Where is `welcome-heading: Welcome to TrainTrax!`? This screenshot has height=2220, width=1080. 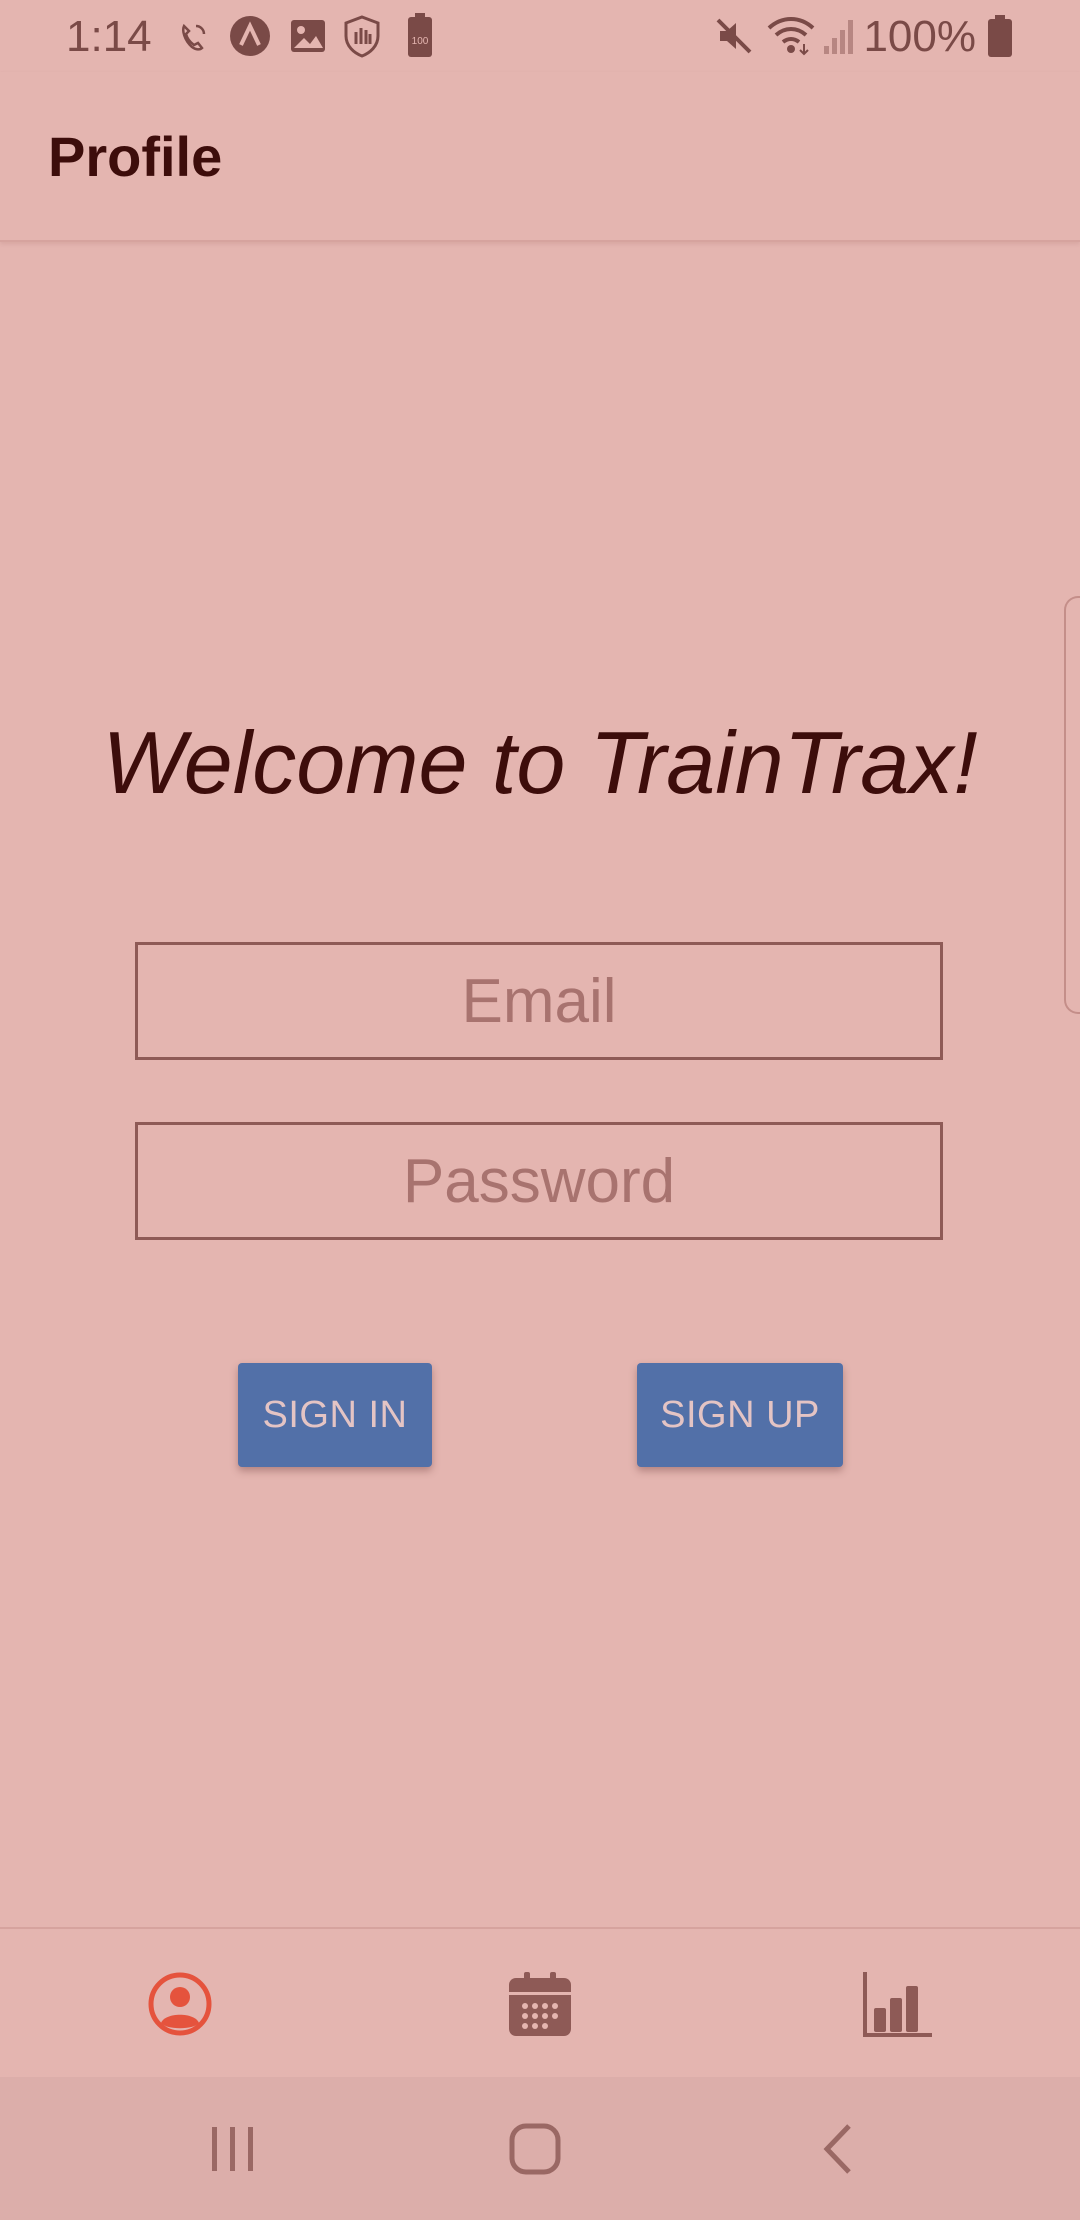 welcome-heading: Welcome to TrainTrax! is located at coordinates (540, 762).